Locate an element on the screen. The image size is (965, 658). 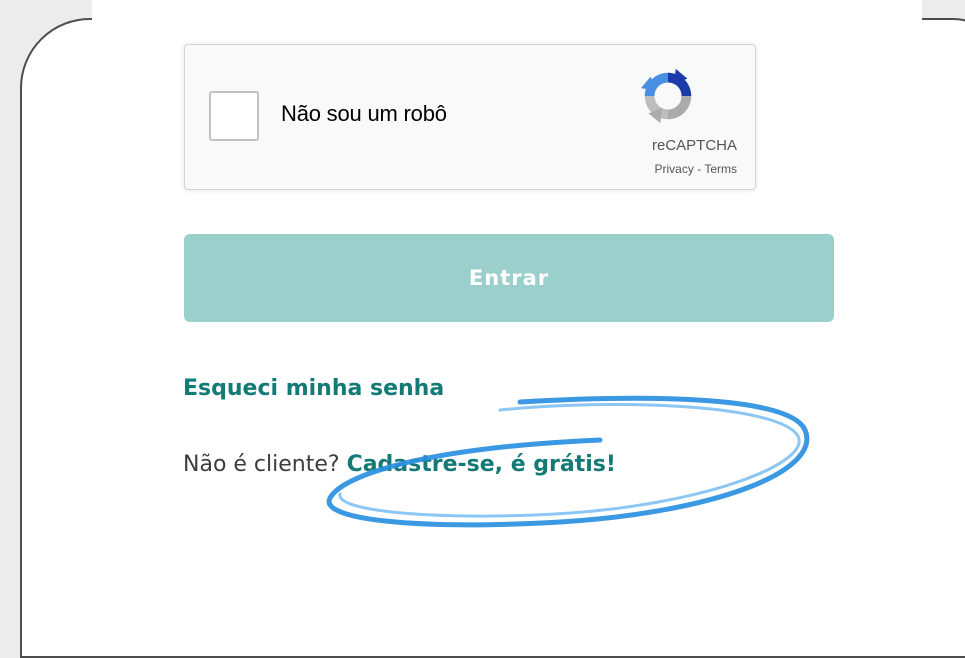
recaptcha-footer-links: Privacy - Terms is located at coordinates (696, 169).